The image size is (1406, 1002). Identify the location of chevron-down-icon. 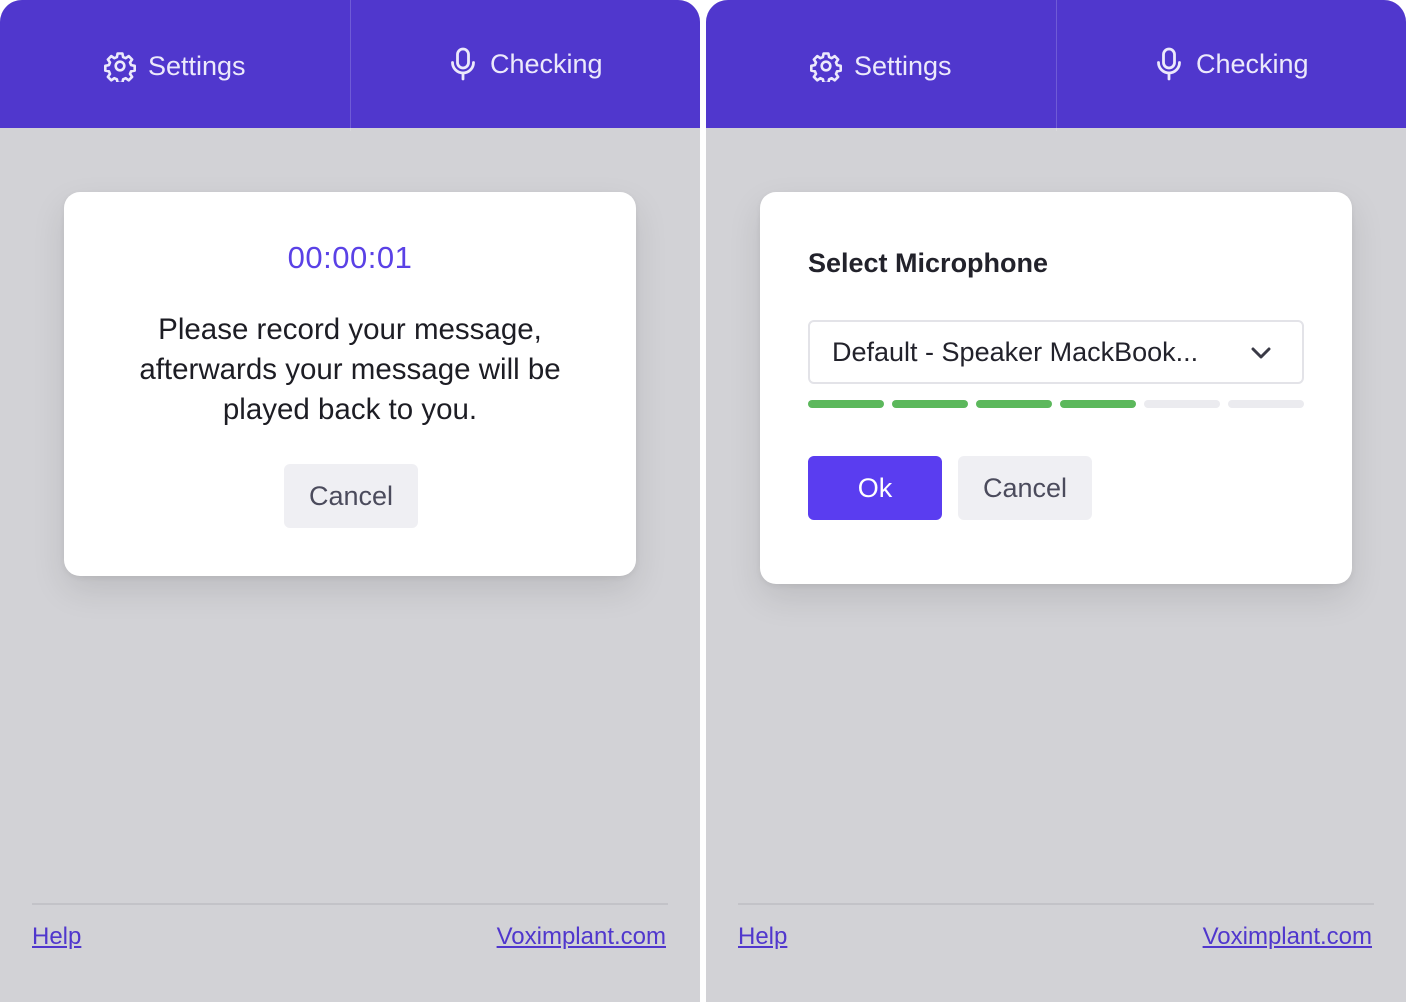
(1261, 353).